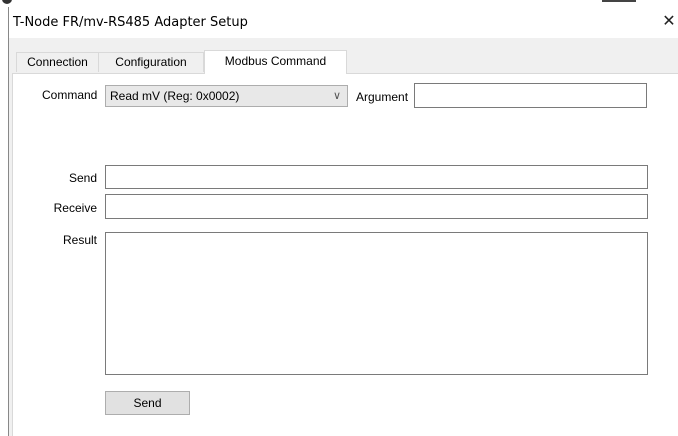 Image resolution: width=678 pixels, height=436 pixels. Describe the element at coordinates (339, 4) in the screenshot. I see `background-window-strip` at that location.